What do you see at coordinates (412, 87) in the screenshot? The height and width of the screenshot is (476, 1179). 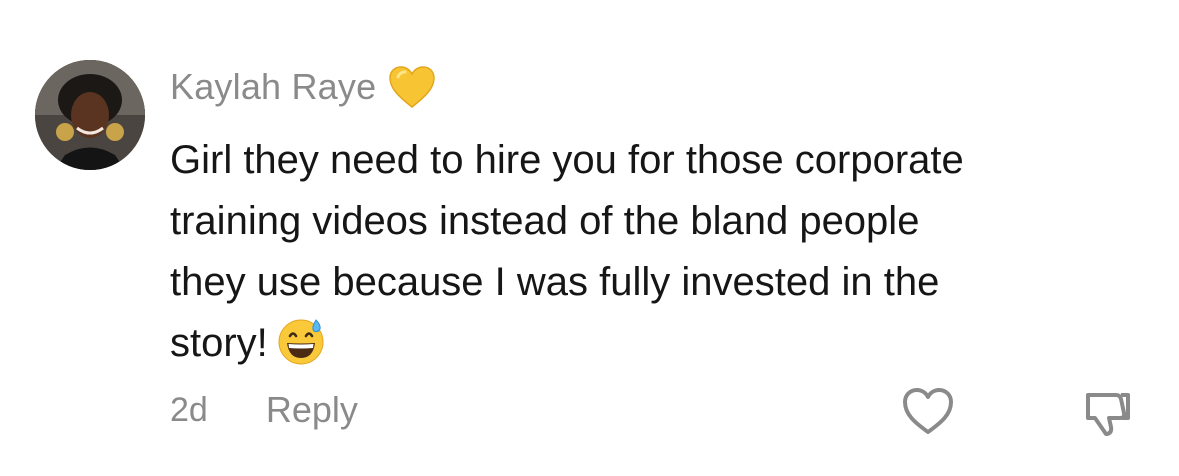 I see `yellow-heart-icon` at bounding box center [412, 87].